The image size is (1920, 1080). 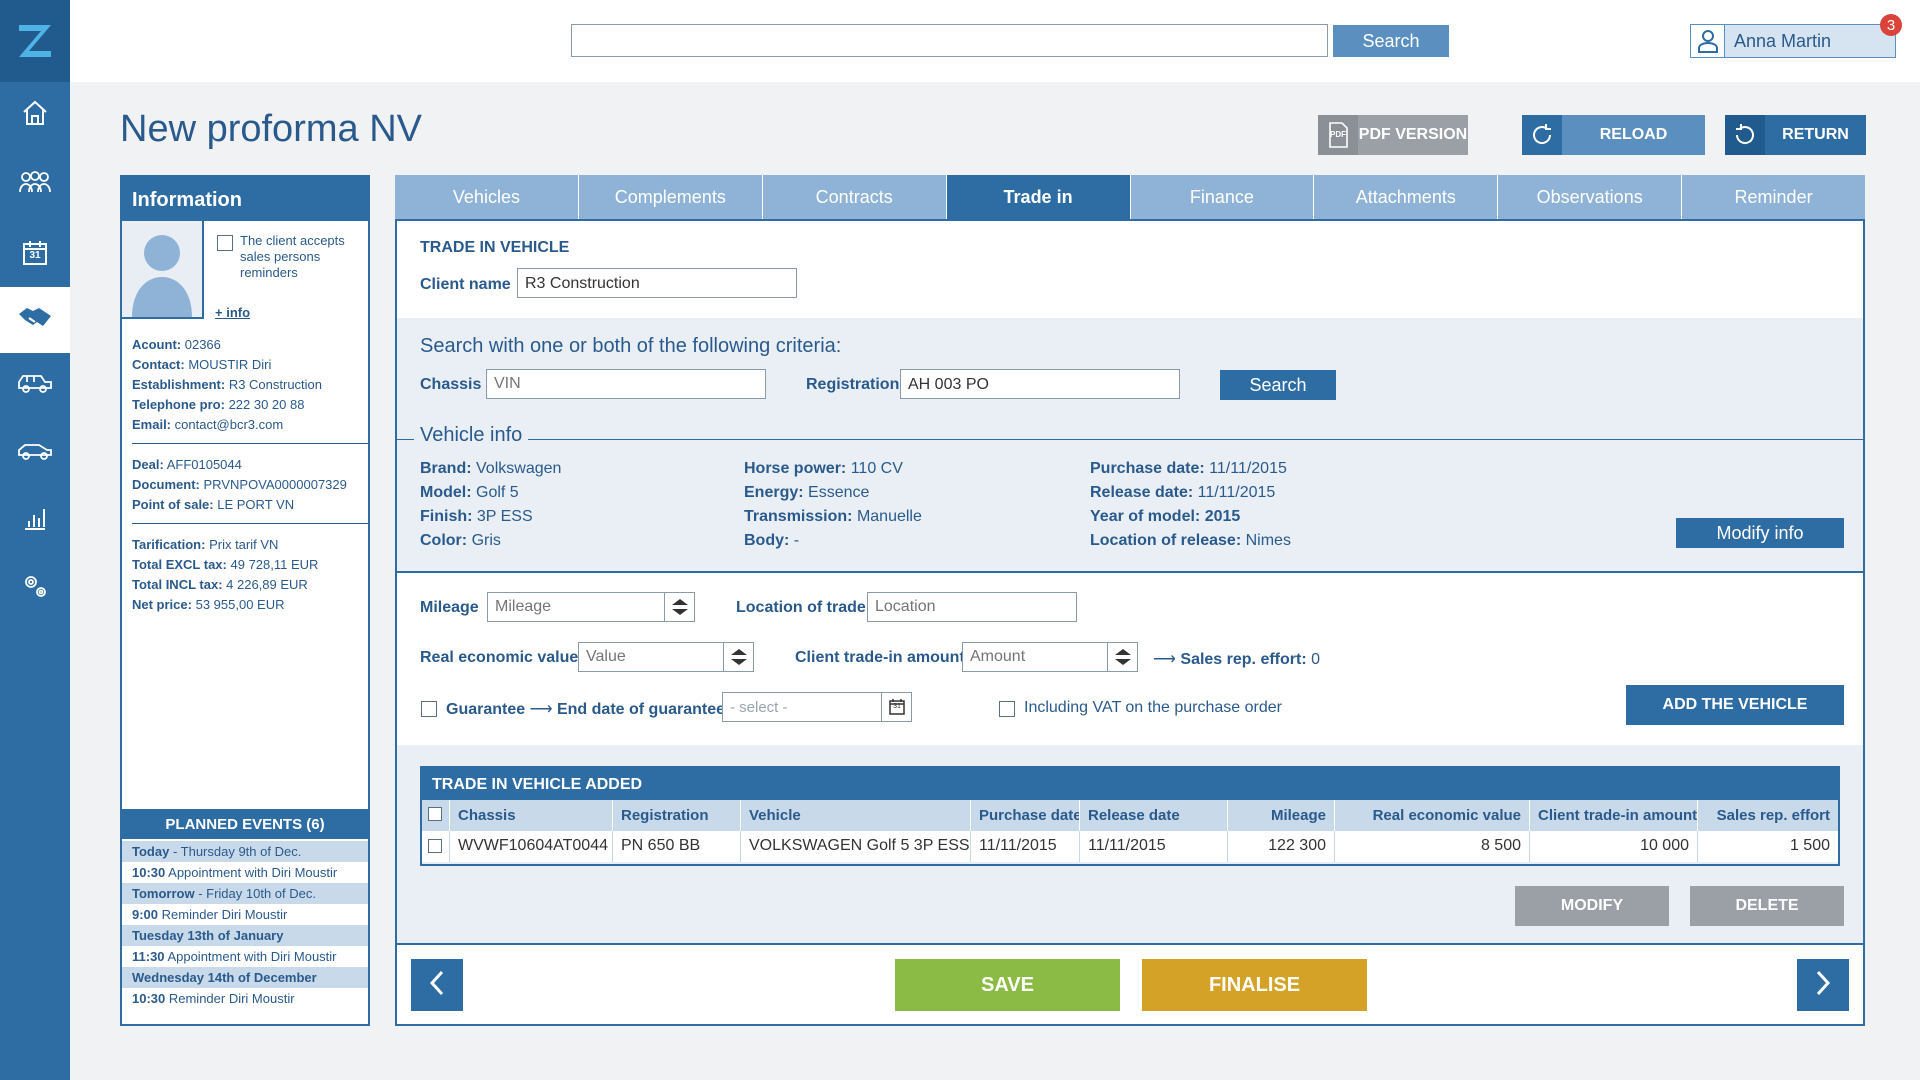 I want to click on chassis-input, so click(x=626, y=384).